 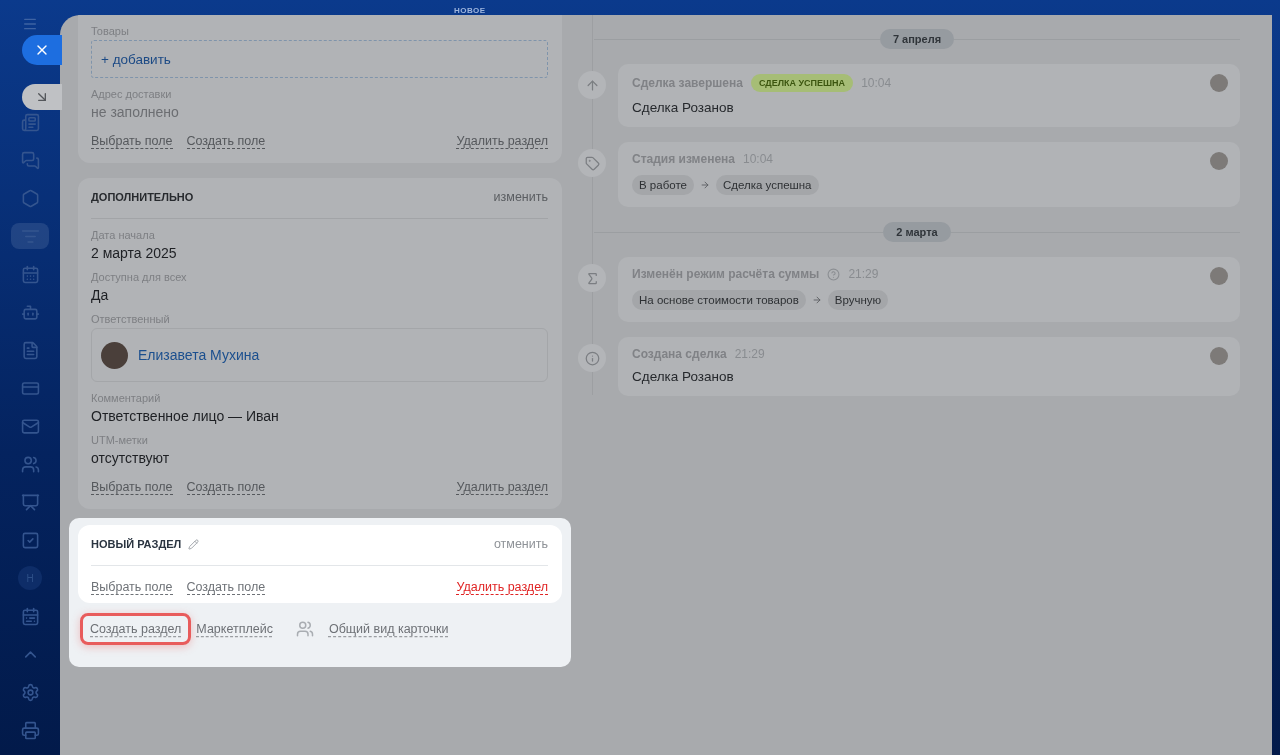 I want to click on field-value: не заполнено, so click(x=135, y=112).